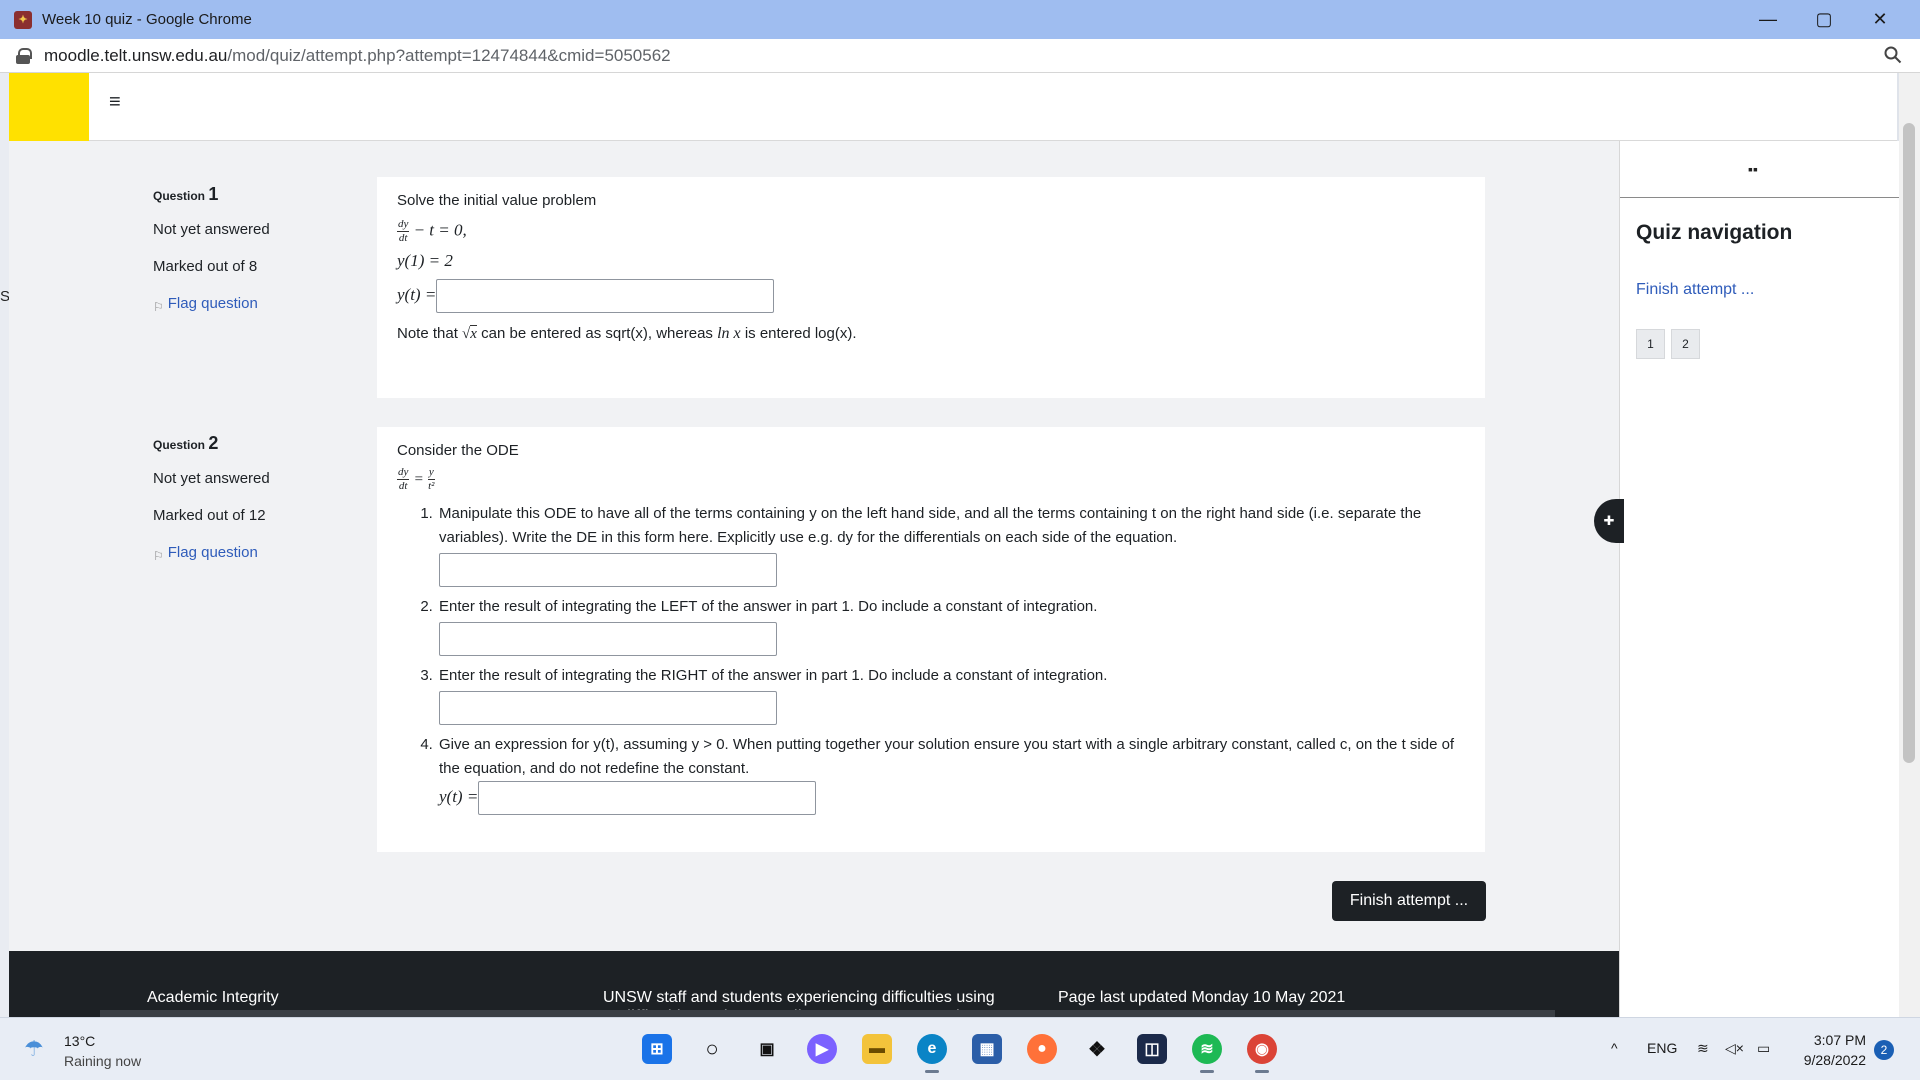 The height and width of the screenshot is (1080, 1920). What do you see at coordinates (115, 102) in the screenshot?
I see `hamburger-menu-icon: ≡` at bounding box center [115, 102].